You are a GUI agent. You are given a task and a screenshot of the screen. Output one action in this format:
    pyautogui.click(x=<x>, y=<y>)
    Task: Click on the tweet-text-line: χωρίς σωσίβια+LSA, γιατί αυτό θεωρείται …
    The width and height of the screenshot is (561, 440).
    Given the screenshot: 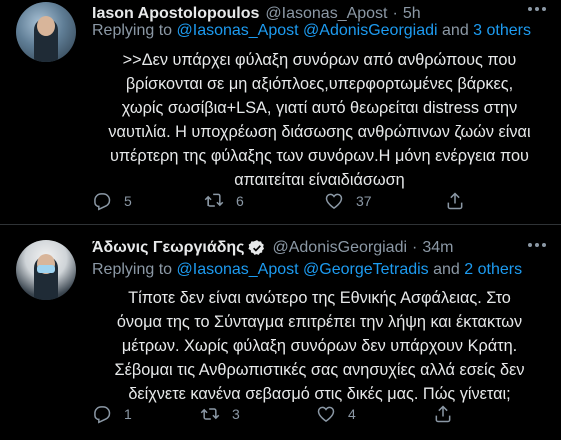 What is the action you would take?
    pyautogui.click(x=319, y=108)
    